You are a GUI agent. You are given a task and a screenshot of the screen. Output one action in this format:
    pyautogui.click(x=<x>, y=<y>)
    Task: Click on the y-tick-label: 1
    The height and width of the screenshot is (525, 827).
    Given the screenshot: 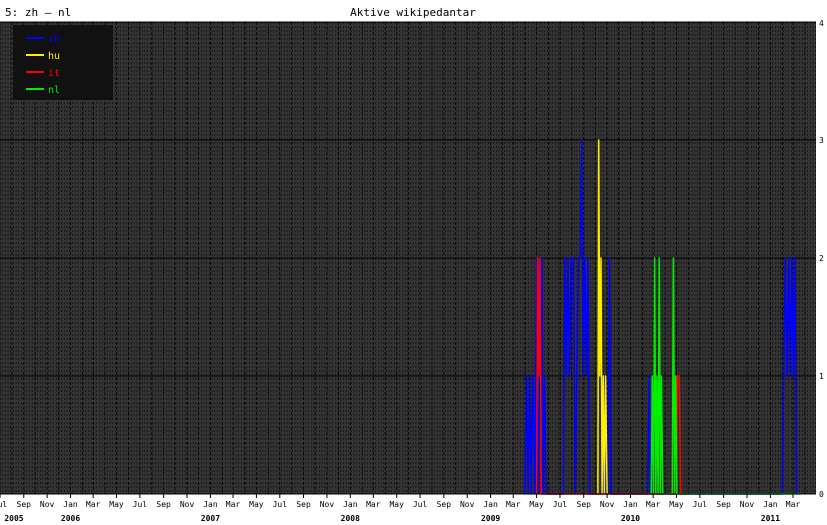 What is the action you would take?
    pyautogui.click(x=821, y=376)
    